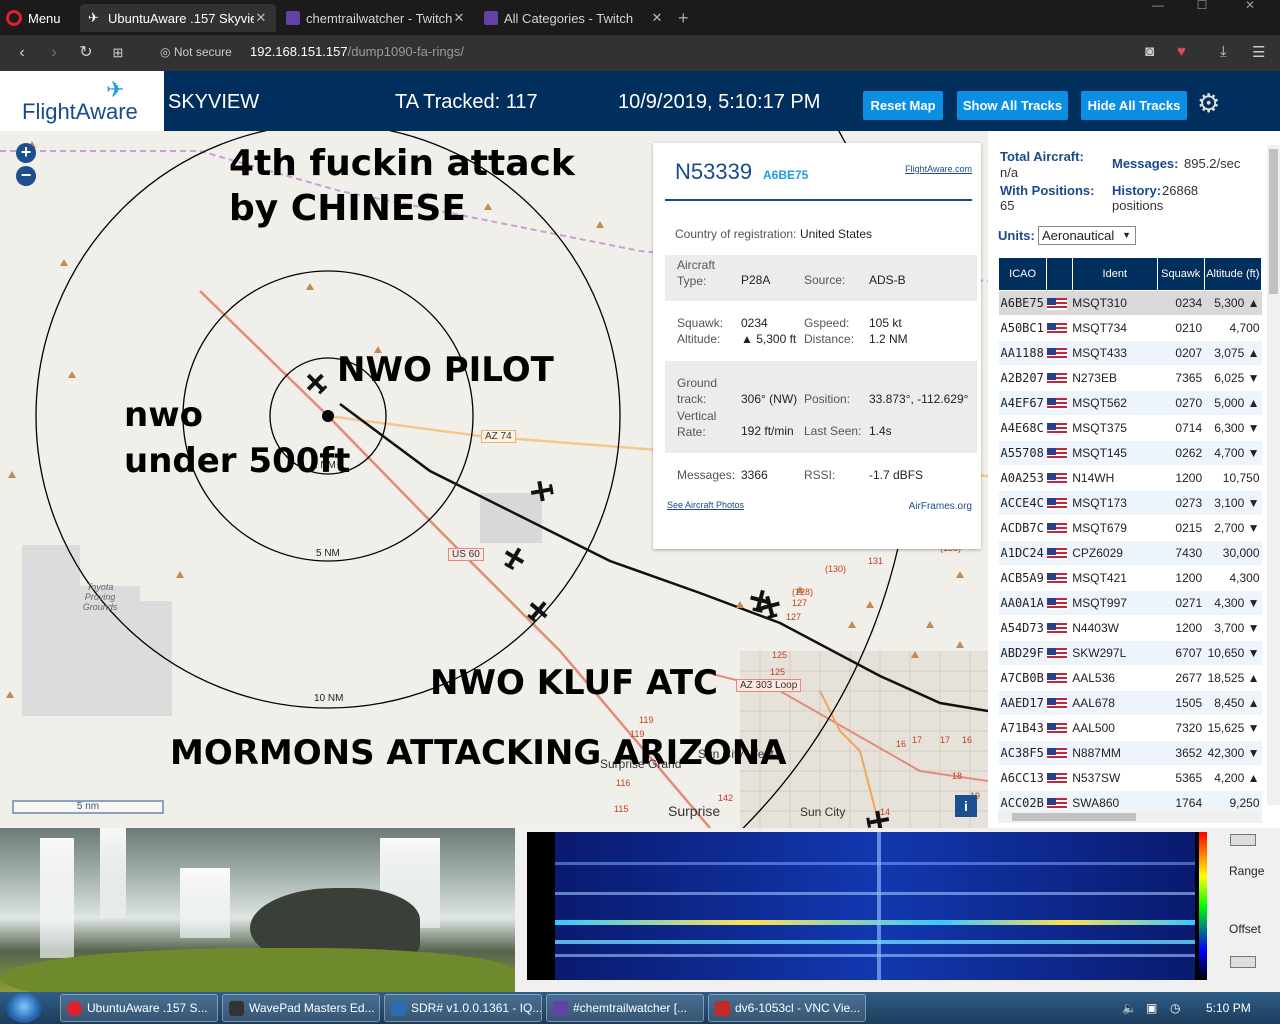 This screenshot has height=1024, width=1280. I want to click on row-ident: MSQT145, so click(1115, 453).